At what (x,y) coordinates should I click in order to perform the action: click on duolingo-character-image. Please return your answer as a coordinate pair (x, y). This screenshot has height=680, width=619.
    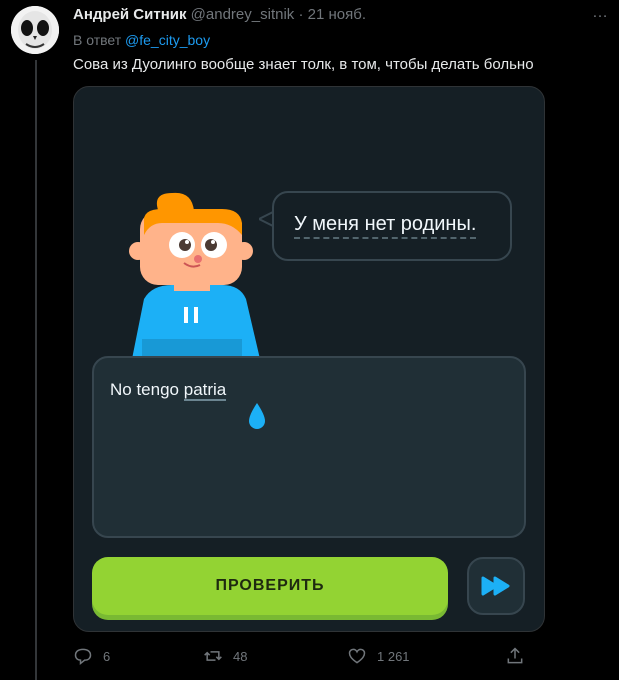
    Looking at the image, I should click on (192, 274).